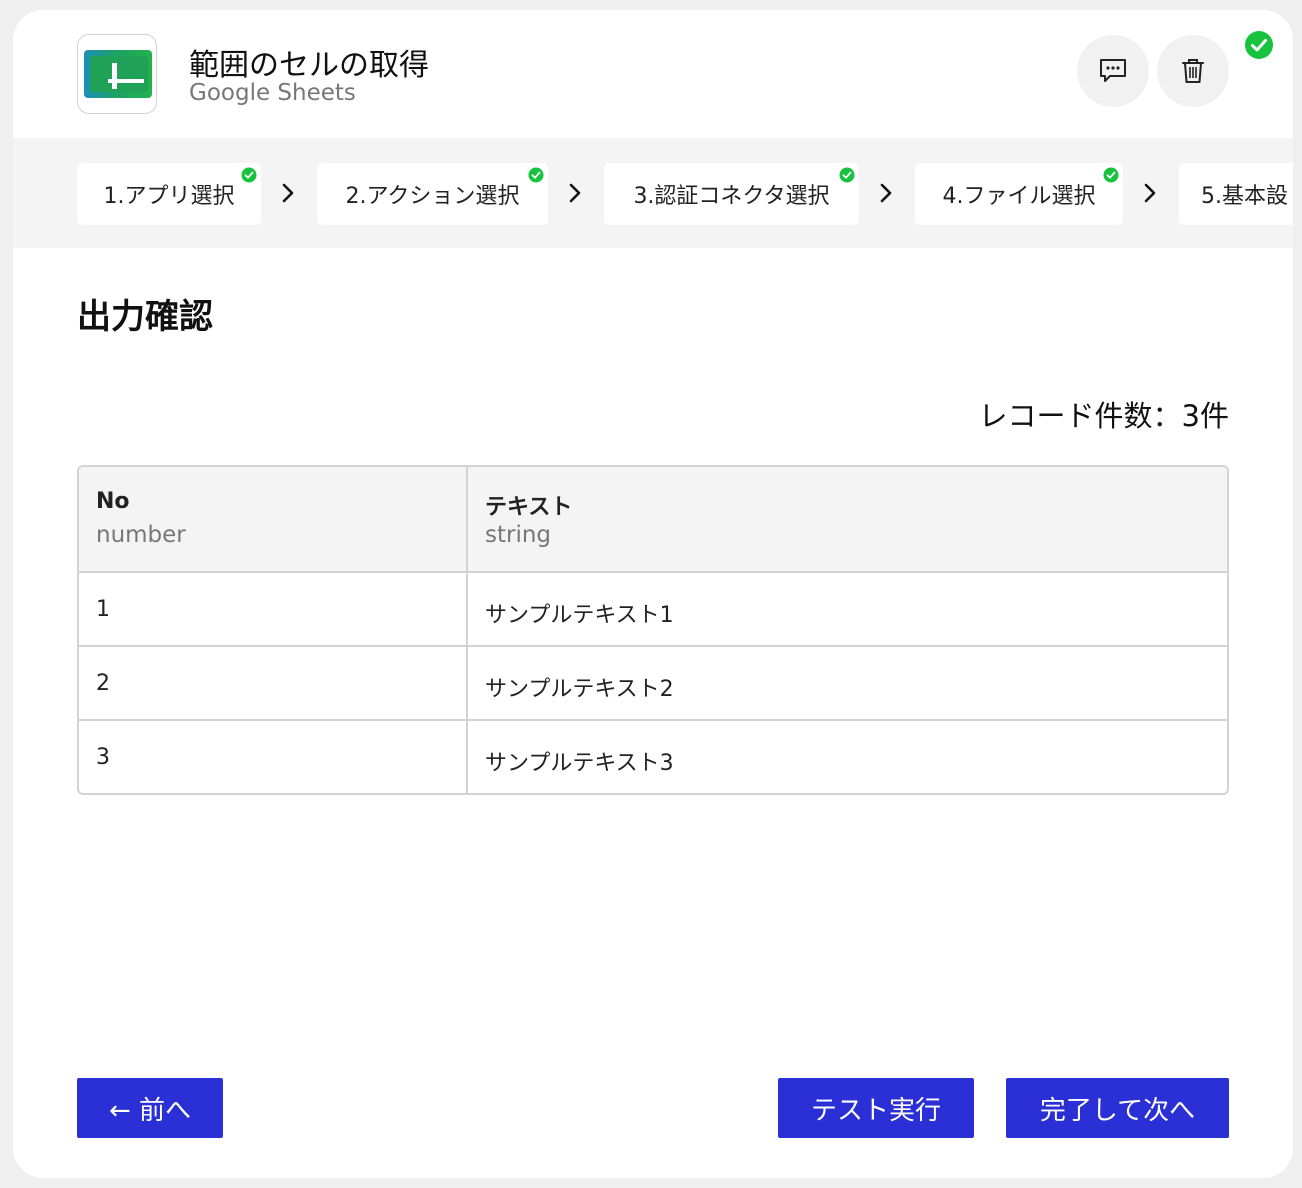 The image size is (1302, 1188). I want to click on delete-button, so click(1193, 71).